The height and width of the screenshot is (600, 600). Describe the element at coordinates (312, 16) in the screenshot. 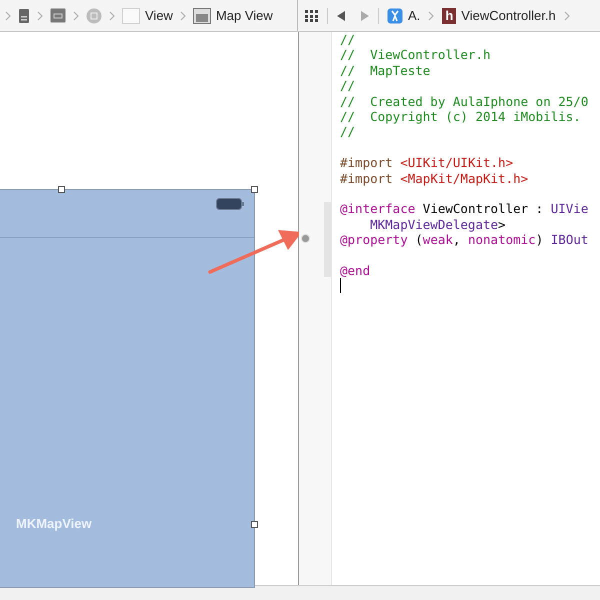

I see `grid-icon` at that location.